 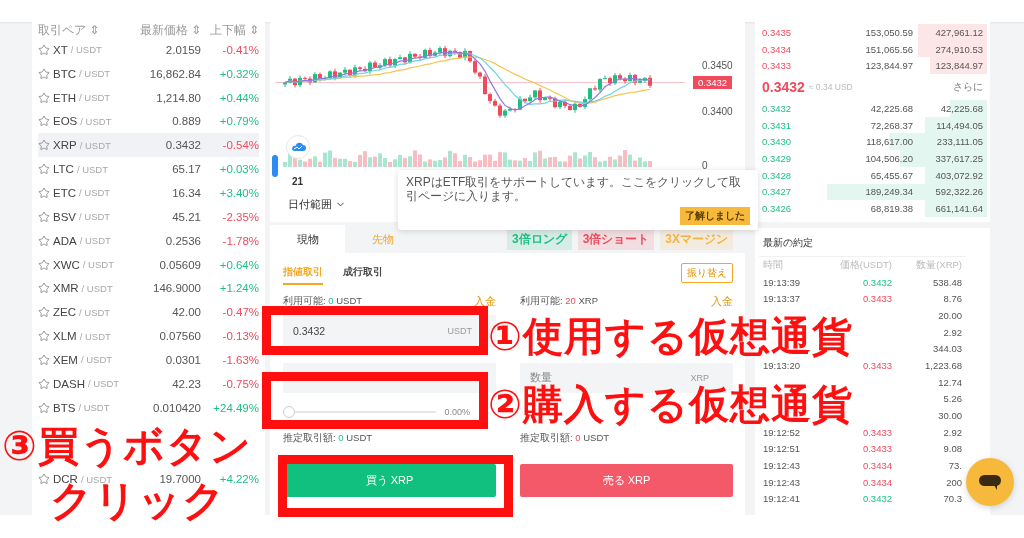 I want to click on total-cell-text: 114,494.05, so click(x=959, y=125).